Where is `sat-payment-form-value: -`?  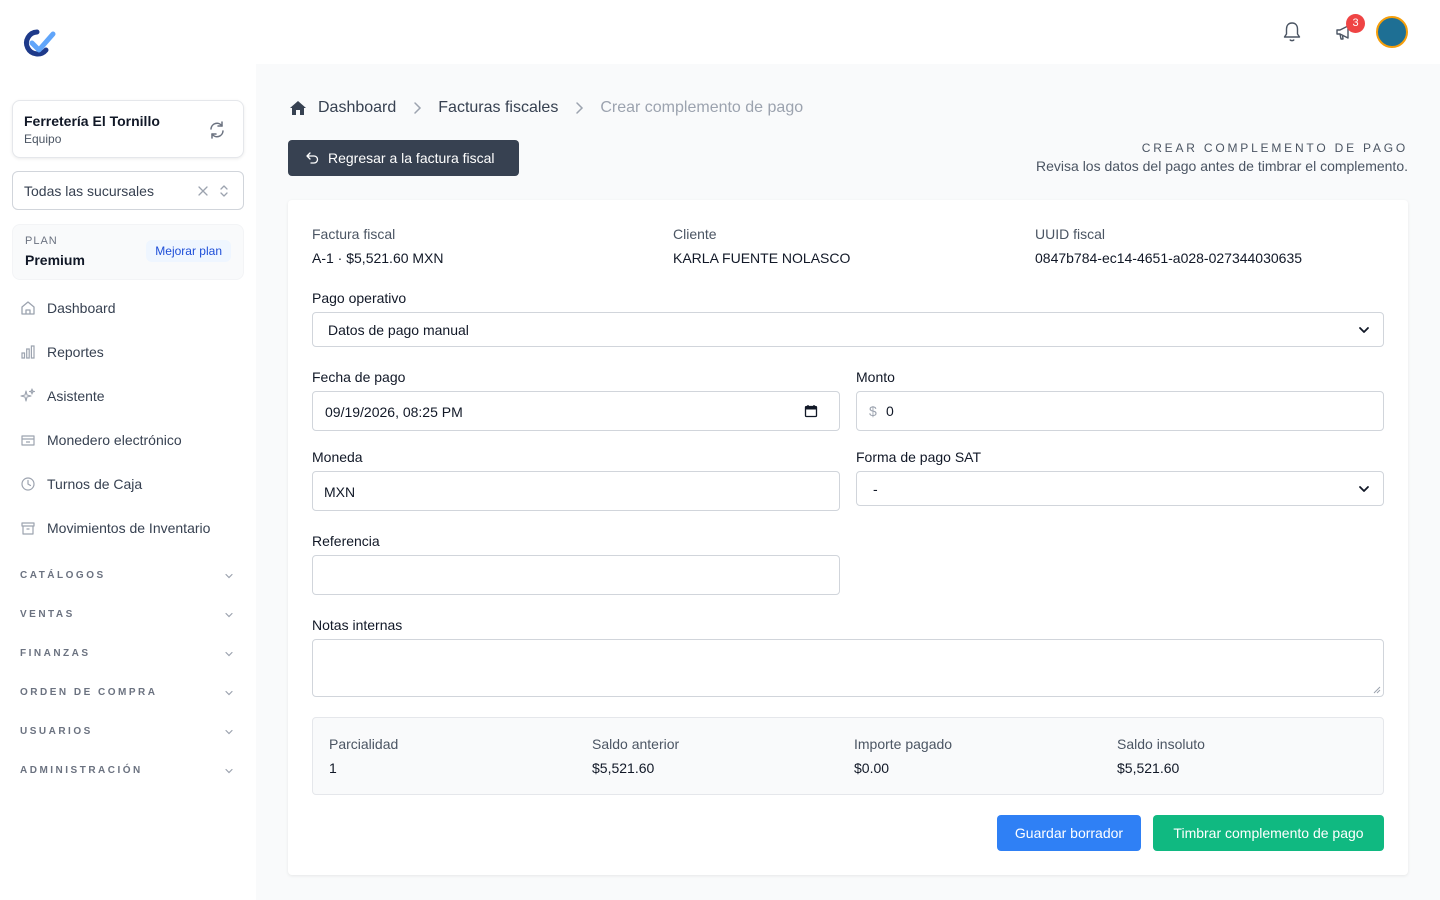
sat-payment-form-value: - is located at coordinates (875, 489).